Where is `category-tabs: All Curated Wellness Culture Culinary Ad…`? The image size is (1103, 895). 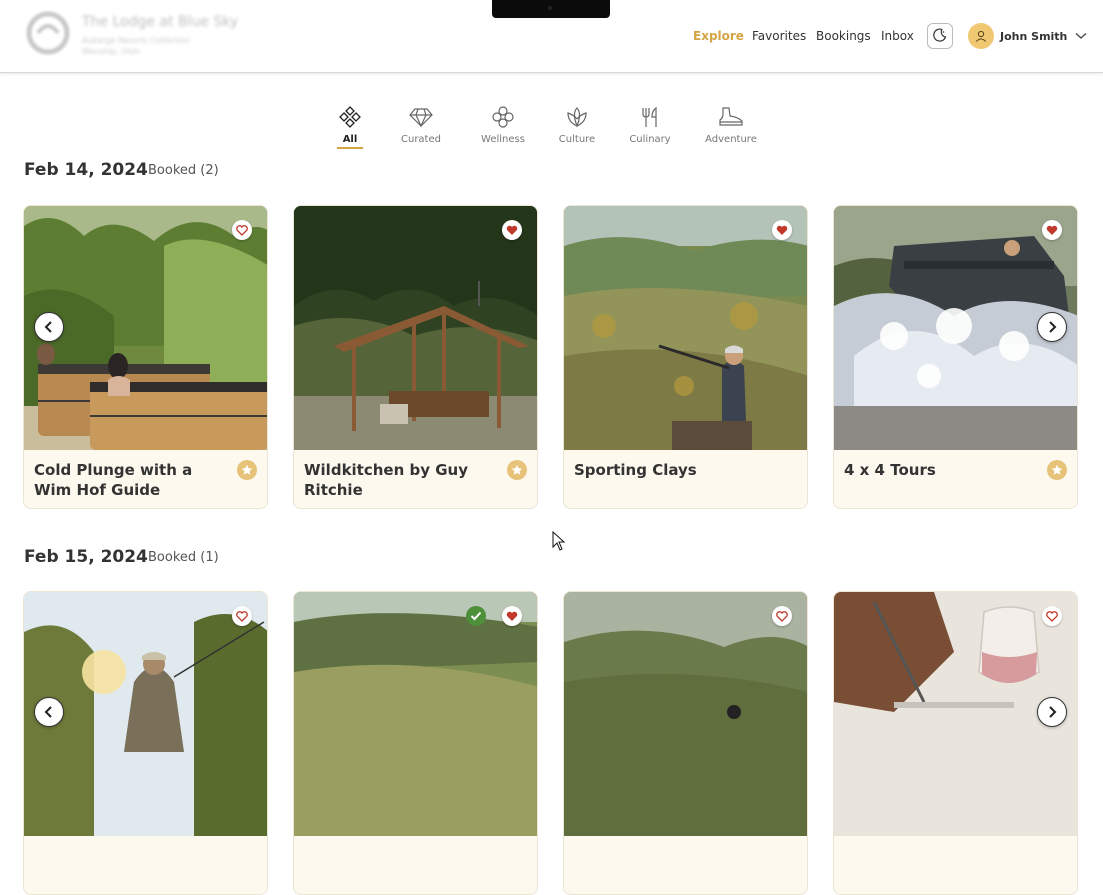 category-tabs: All Curated Wellness Culture Culinary Ad… is located at coordinates (551, 129).